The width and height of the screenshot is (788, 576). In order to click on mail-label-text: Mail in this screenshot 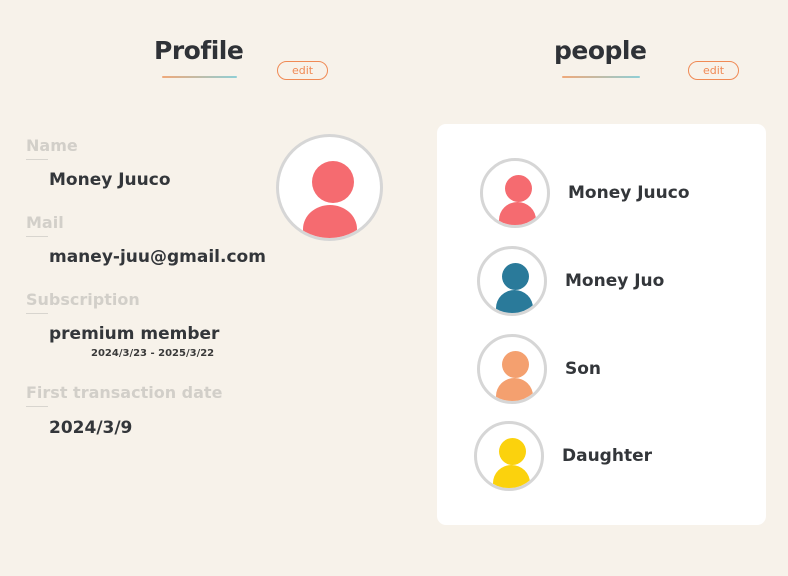, I will do `click(45, 222)`.